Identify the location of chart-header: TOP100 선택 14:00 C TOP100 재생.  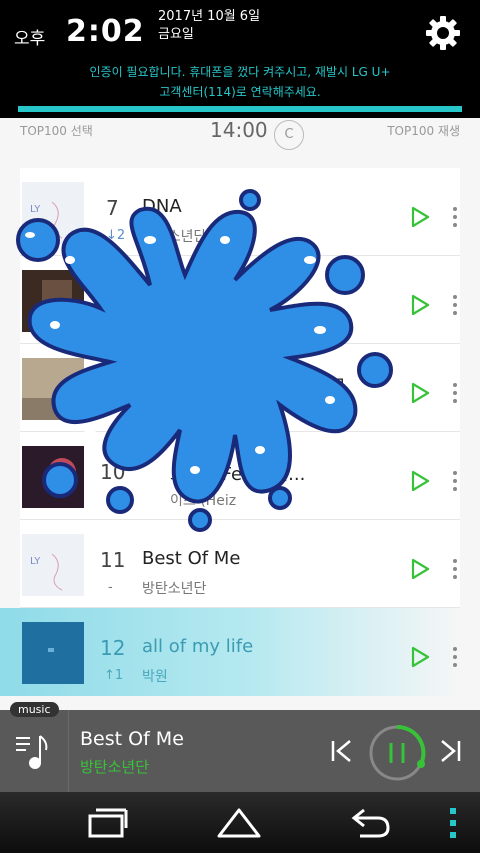
(240, 134).